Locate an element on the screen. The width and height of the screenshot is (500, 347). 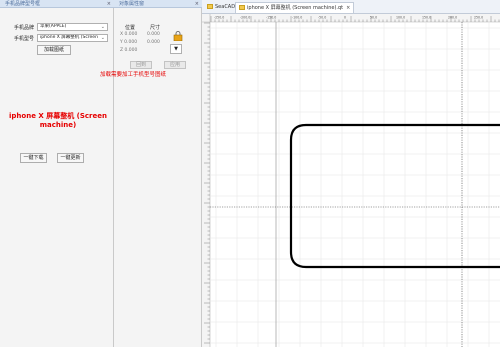
tab-iphone-x: iphone X 屏幕整机 (Screen machine).qt × is located at coordinates (295, 7).